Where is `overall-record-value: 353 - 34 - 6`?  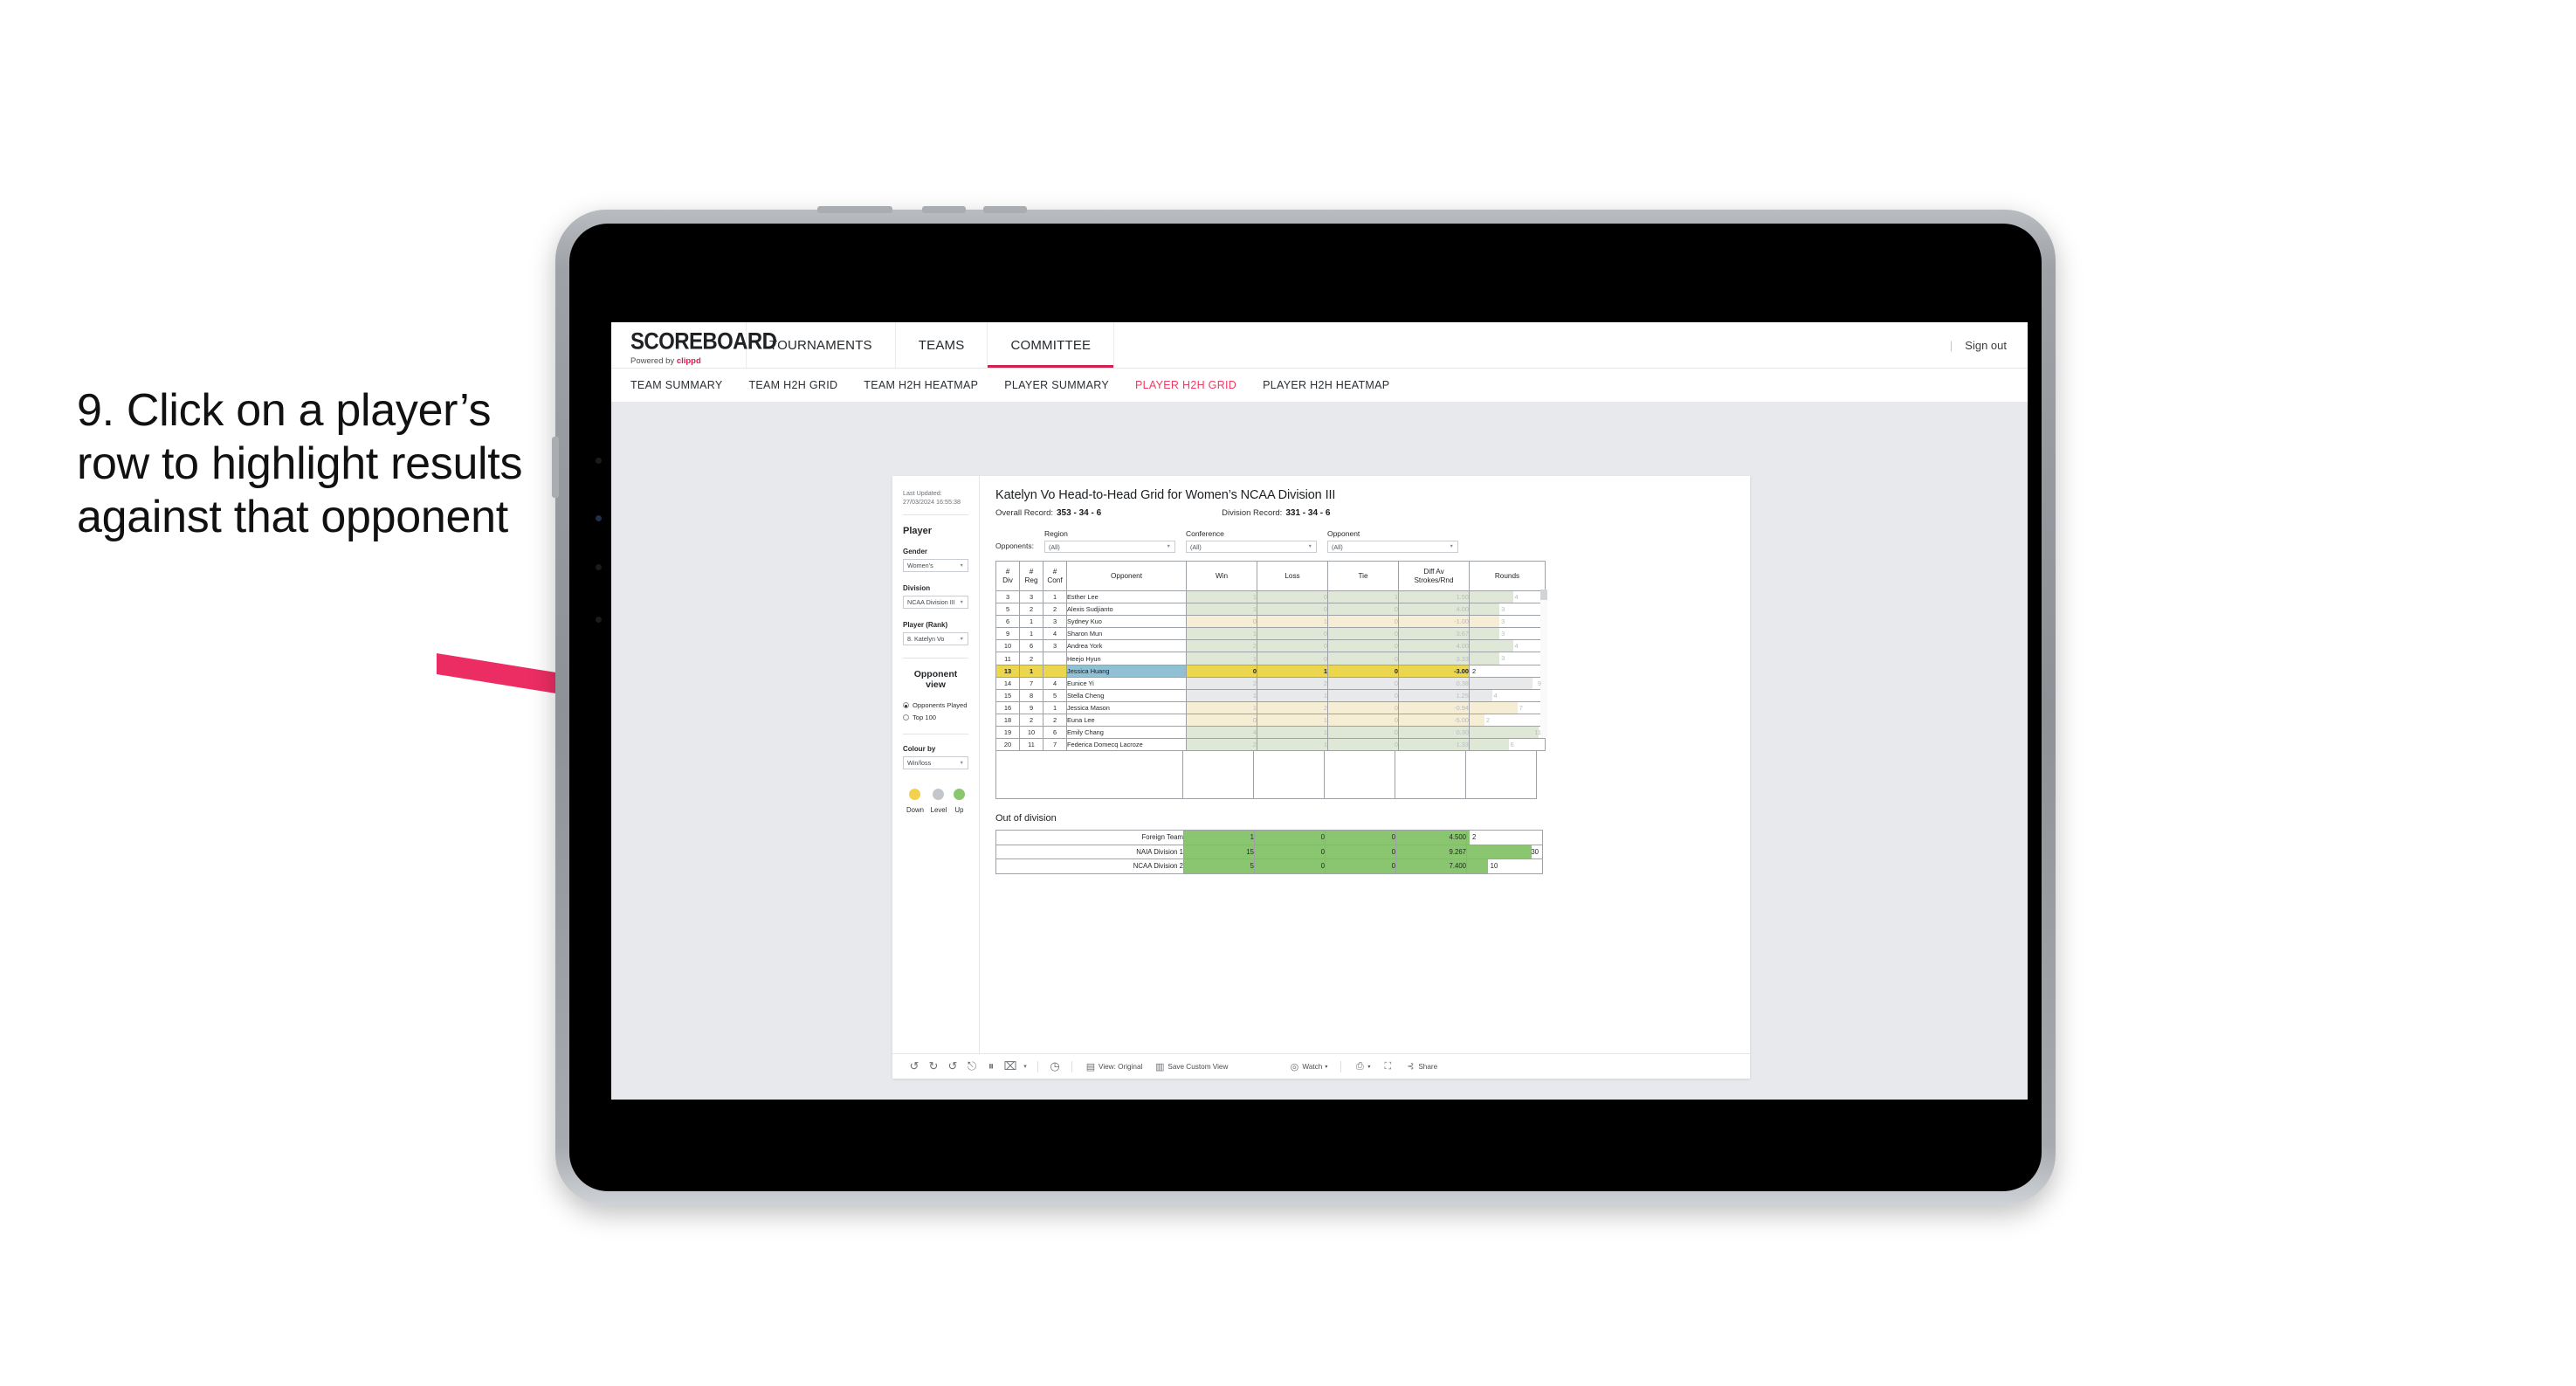 overall-record-value: 353 - 34 - 6 is located at coordinates (1079, 513).